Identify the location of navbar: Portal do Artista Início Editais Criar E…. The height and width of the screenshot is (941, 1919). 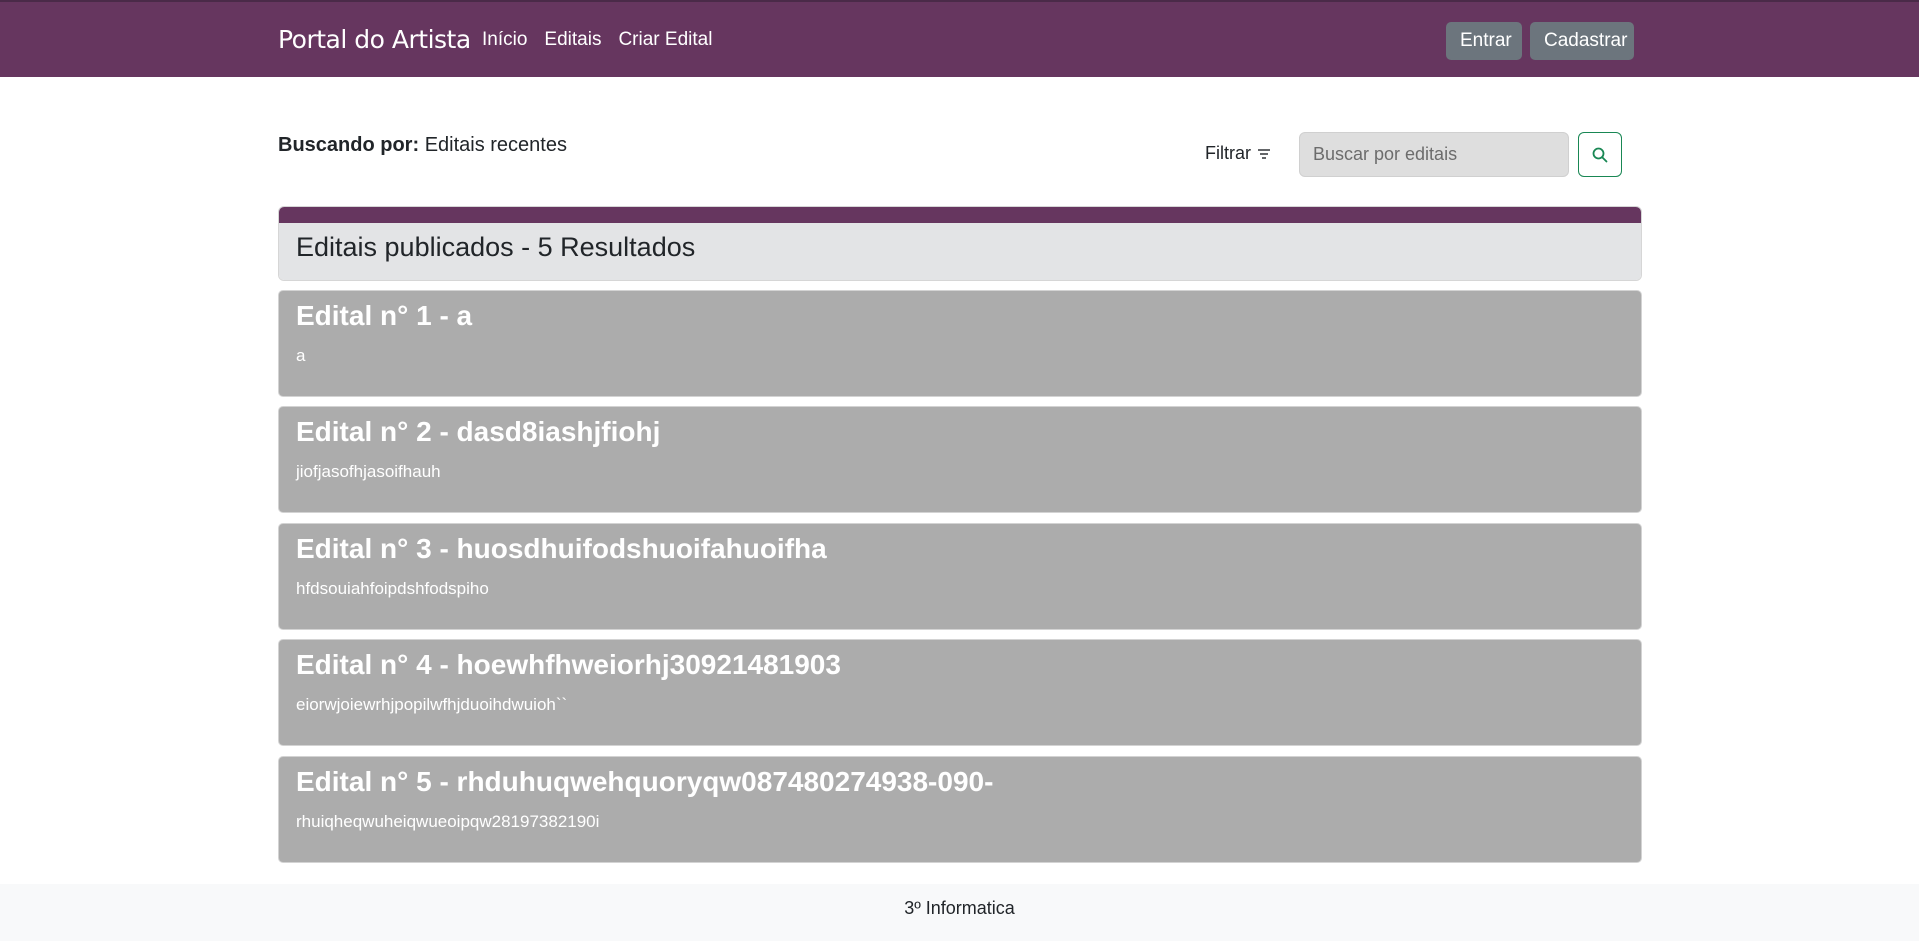
(959, 38).